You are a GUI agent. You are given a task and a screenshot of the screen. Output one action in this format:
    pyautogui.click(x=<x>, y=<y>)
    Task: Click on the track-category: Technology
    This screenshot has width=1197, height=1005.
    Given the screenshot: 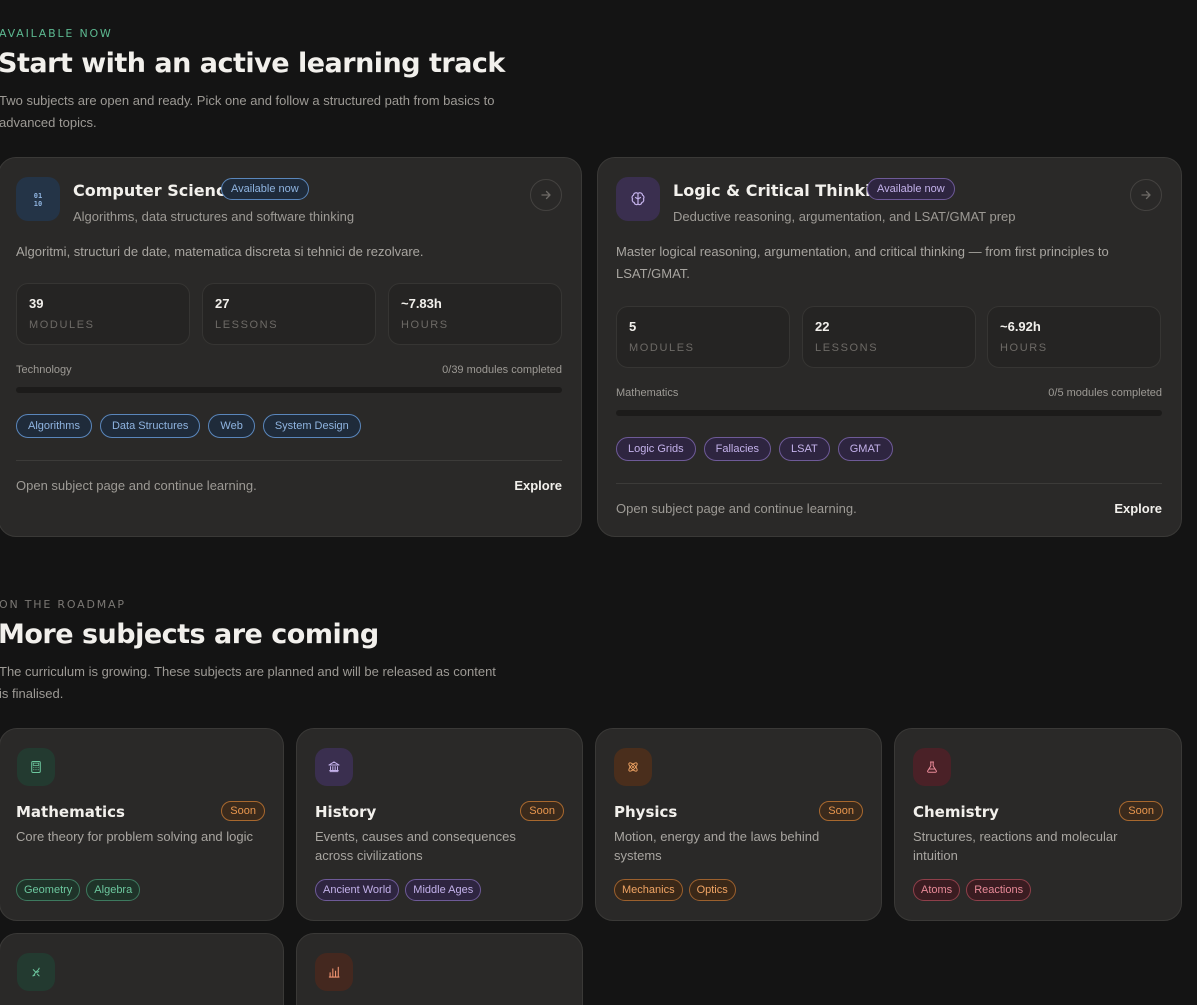 What is the action you would take?
    pyautogui.click(x=44, y=370)
    